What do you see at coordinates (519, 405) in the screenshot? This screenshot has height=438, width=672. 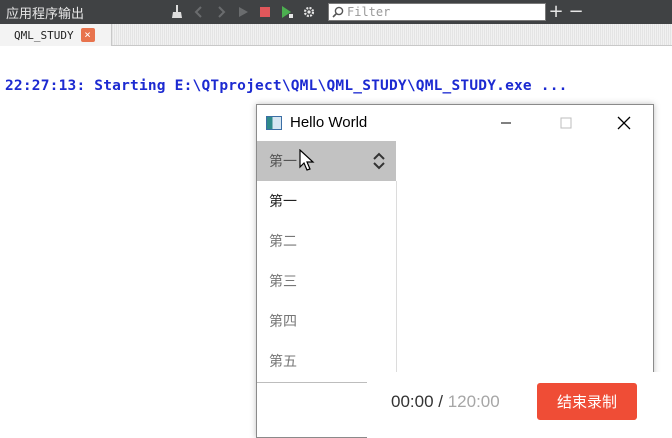 I see `recorder-bar: 00:00 / 120:00 结束录制` at bounding box center [519, 405].